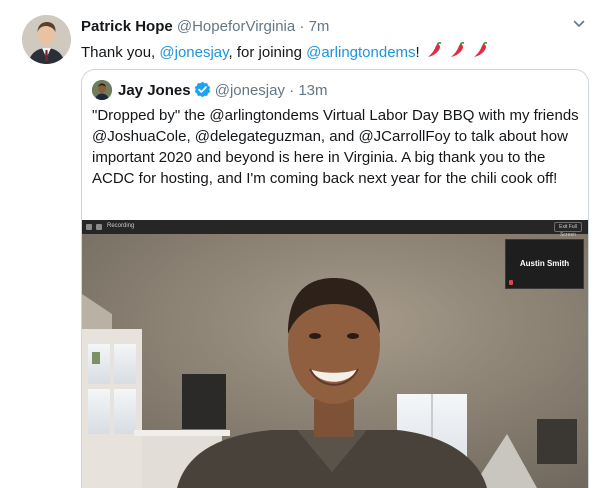 The width and height of the screenshot is (594, 488). What do you see at coordinates (102, 90) in the screenshot?
I see `quoted-author-avatar` at bounding box center [102, 90].